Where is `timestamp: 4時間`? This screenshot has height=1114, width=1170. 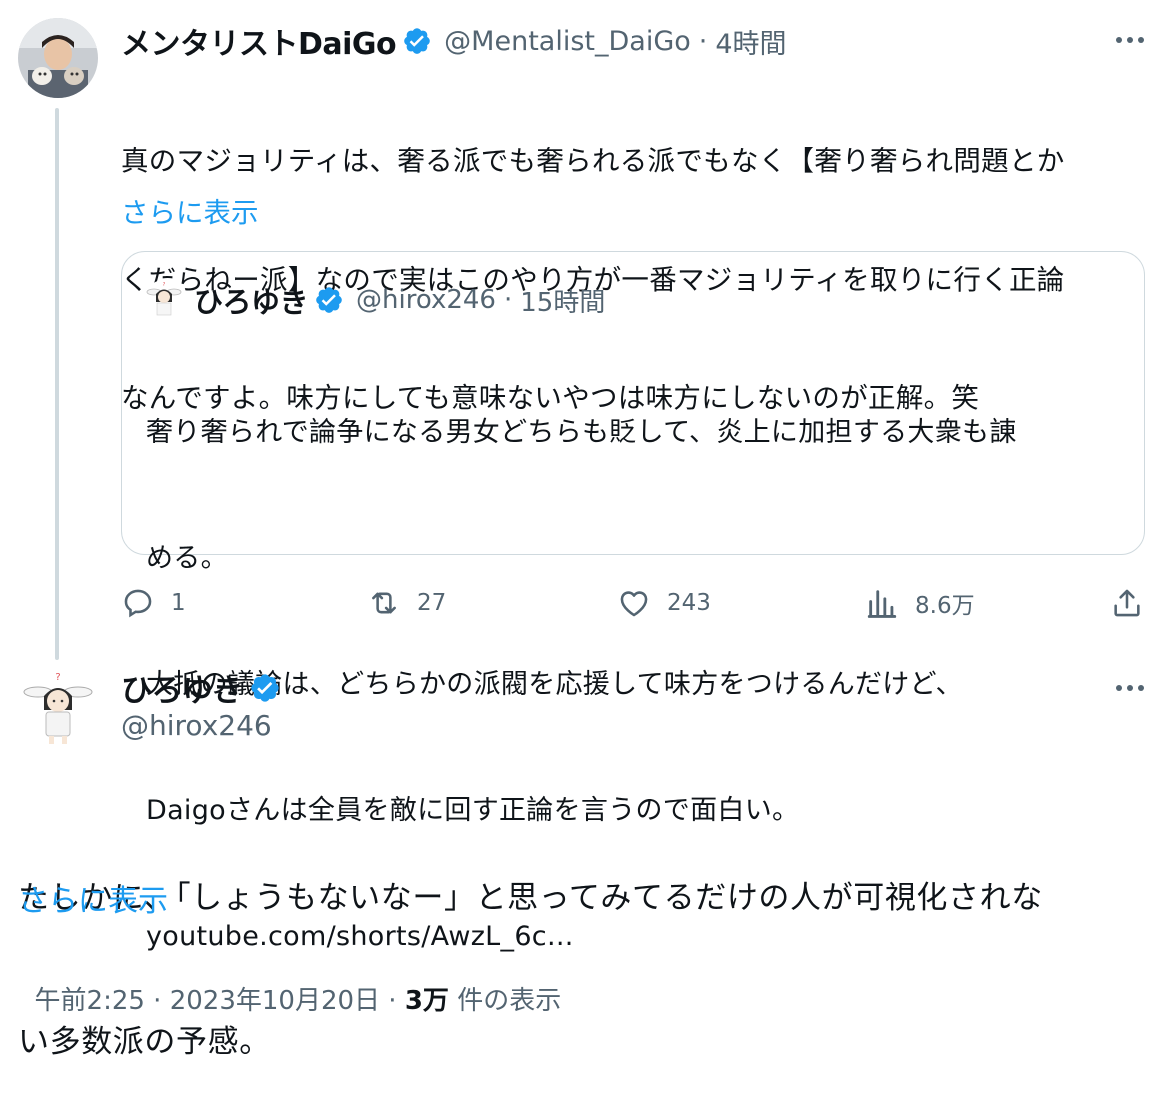 timestamp: 4時間 is located at coordinates (750, 41).